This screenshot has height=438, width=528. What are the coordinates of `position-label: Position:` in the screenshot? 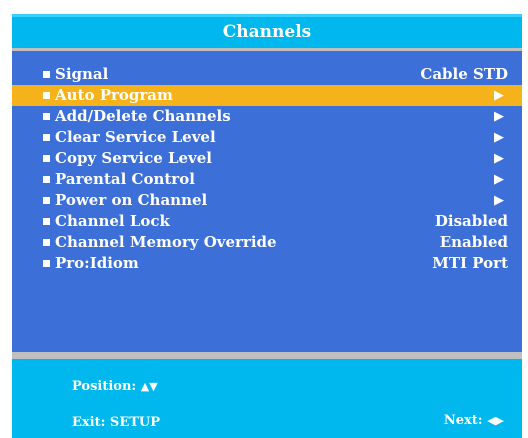 It's located at (104, 386).